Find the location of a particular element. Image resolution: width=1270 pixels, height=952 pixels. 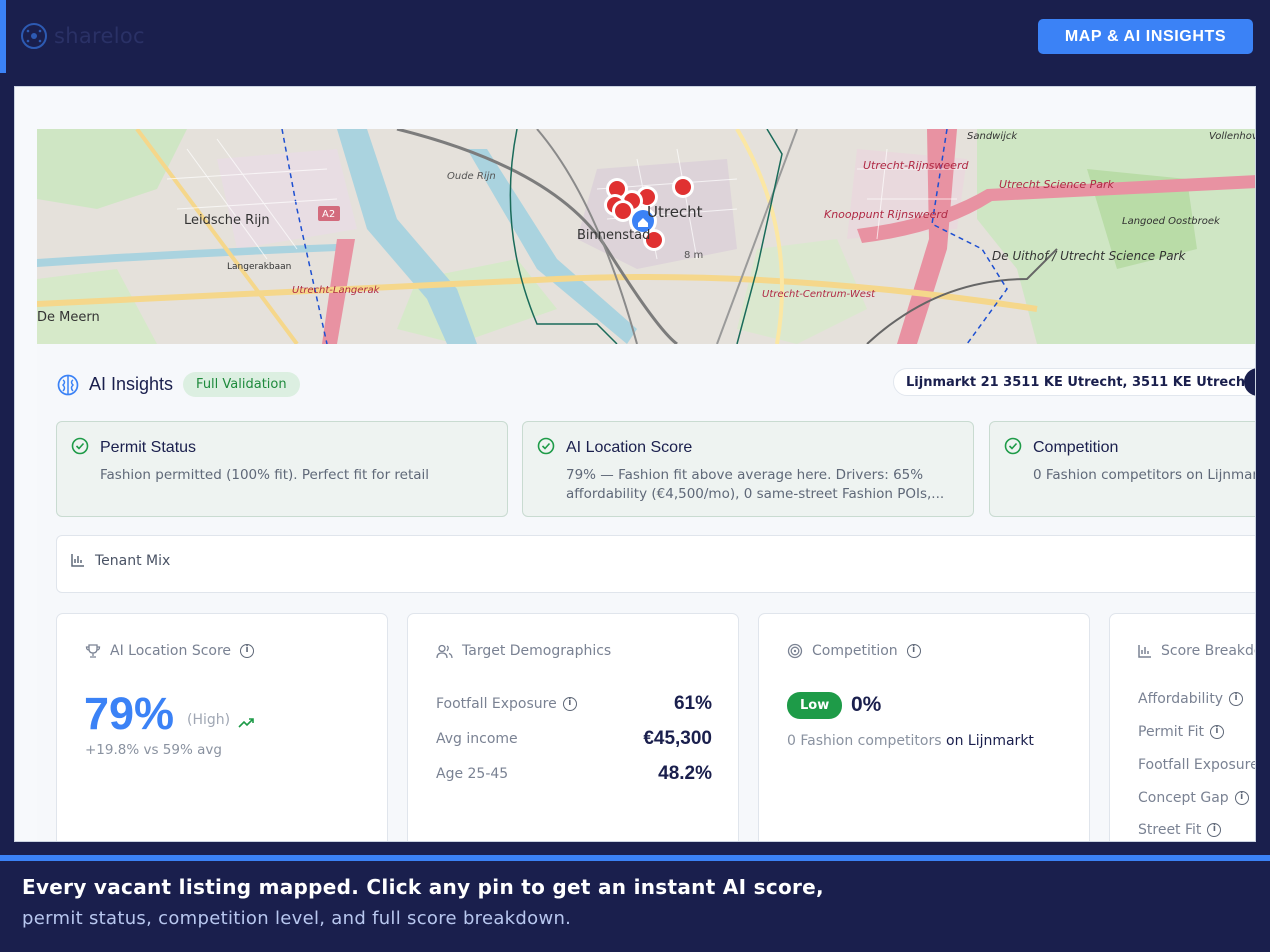

metric-header: Competition i is located at coordinates (854, 651).